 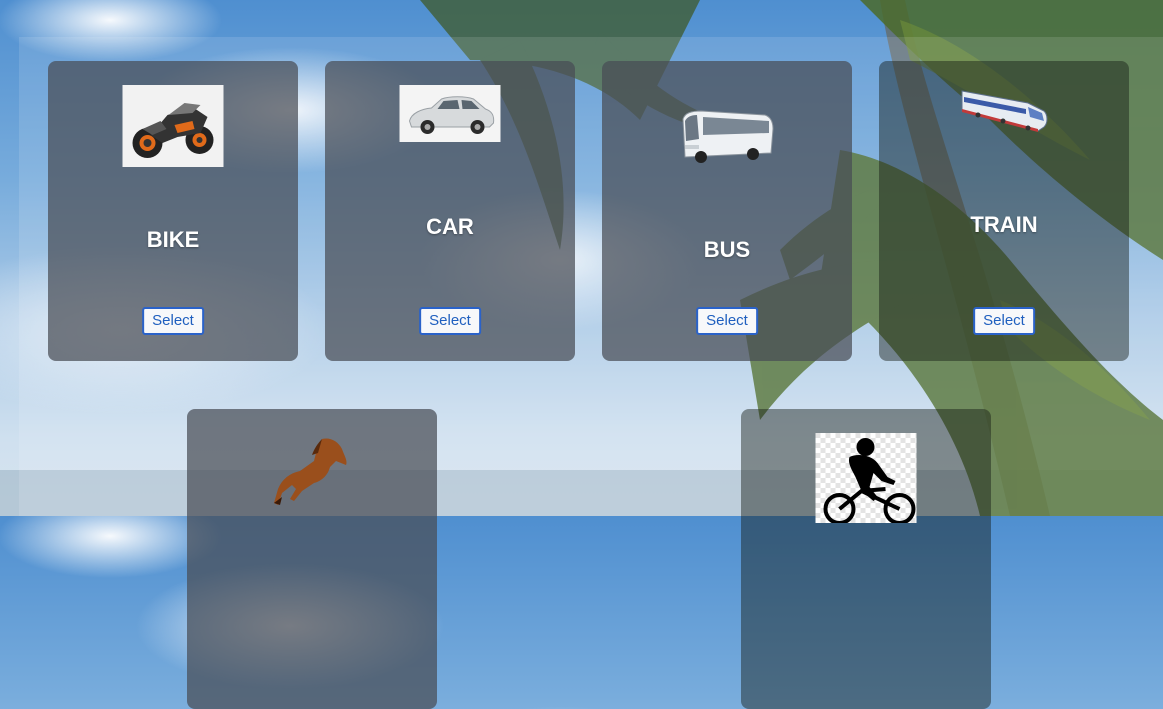 What do you see at coordinates (173, 239) in the screenshot?
I see `card-title: BIKE` at bounding box center [173, 239].